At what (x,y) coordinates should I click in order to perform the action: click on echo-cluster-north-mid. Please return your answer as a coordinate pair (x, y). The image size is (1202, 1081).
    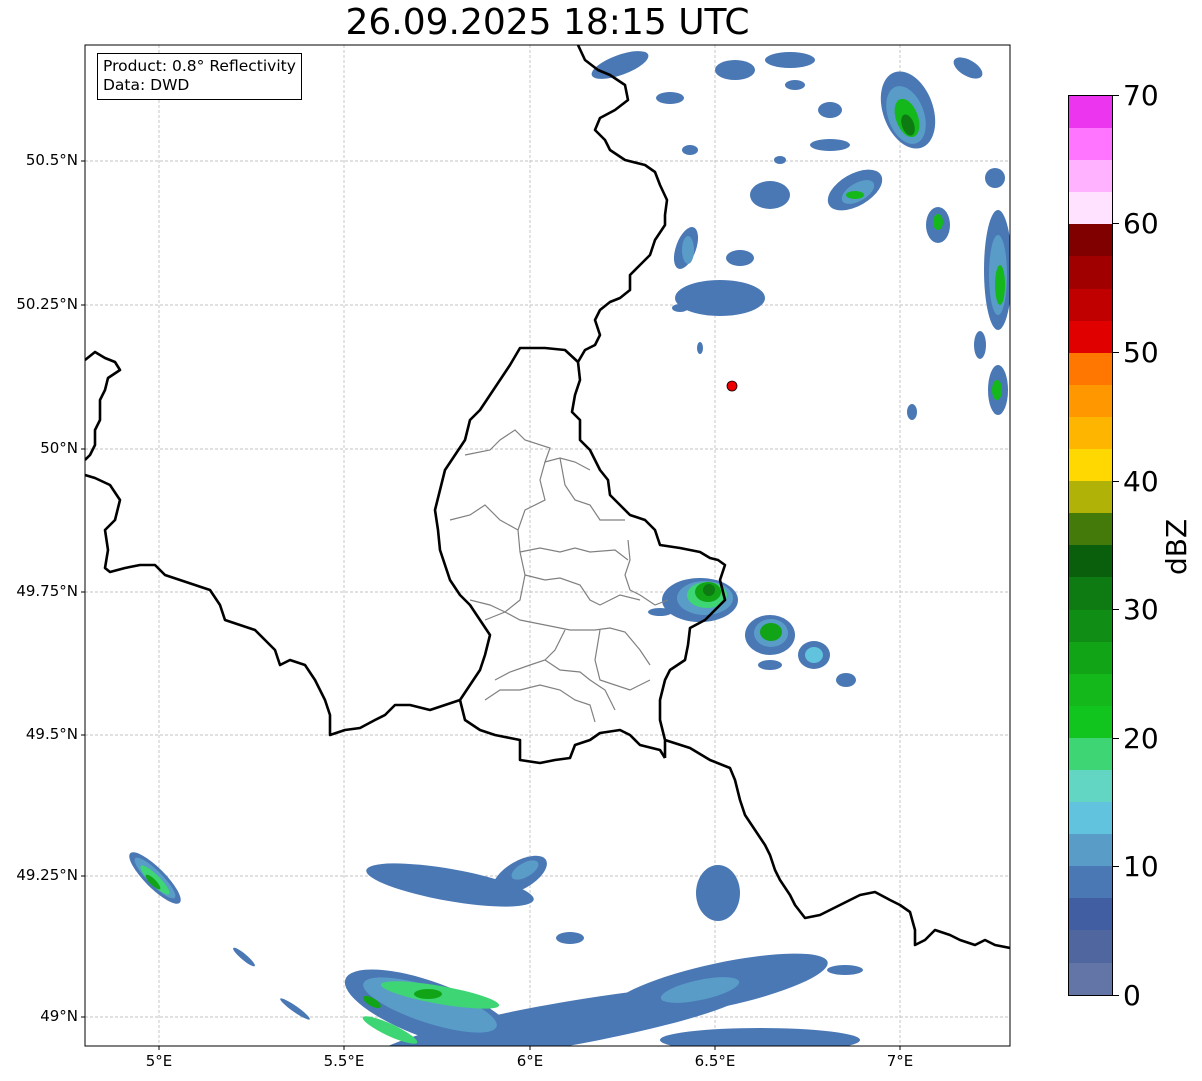
    Looking at the image, I should click on (844, 200).